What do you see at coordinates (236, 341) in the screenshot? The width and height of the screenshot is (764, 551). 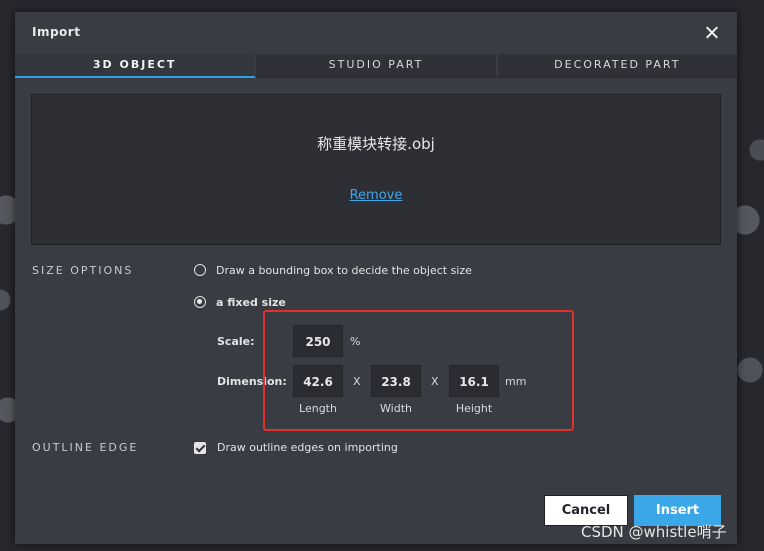 I see `scale-label: Scale:` at bounding box center [236, 341].